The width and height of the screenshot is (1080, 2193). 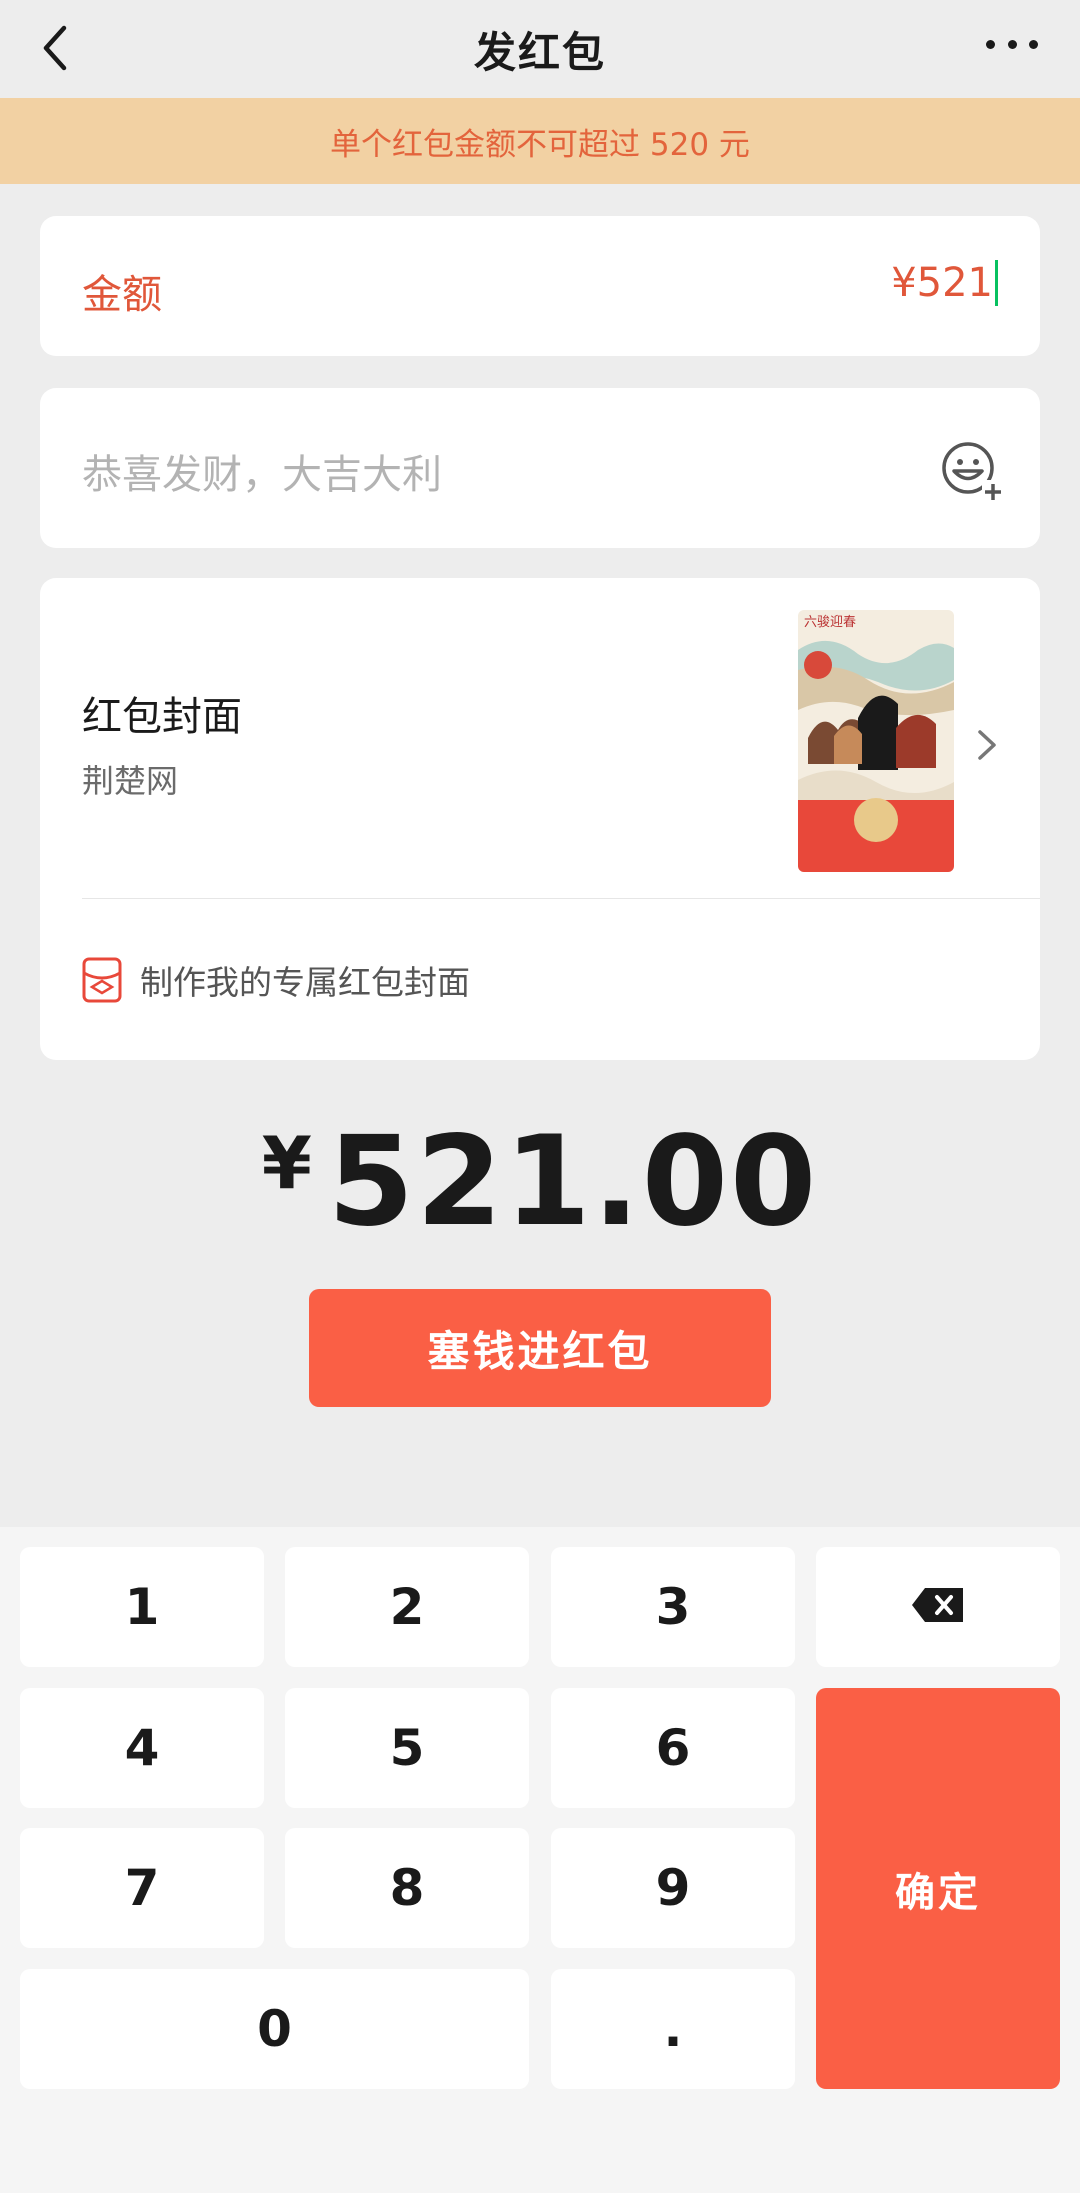 I want to click on key-7: 7, so click(x=142, y=1888).